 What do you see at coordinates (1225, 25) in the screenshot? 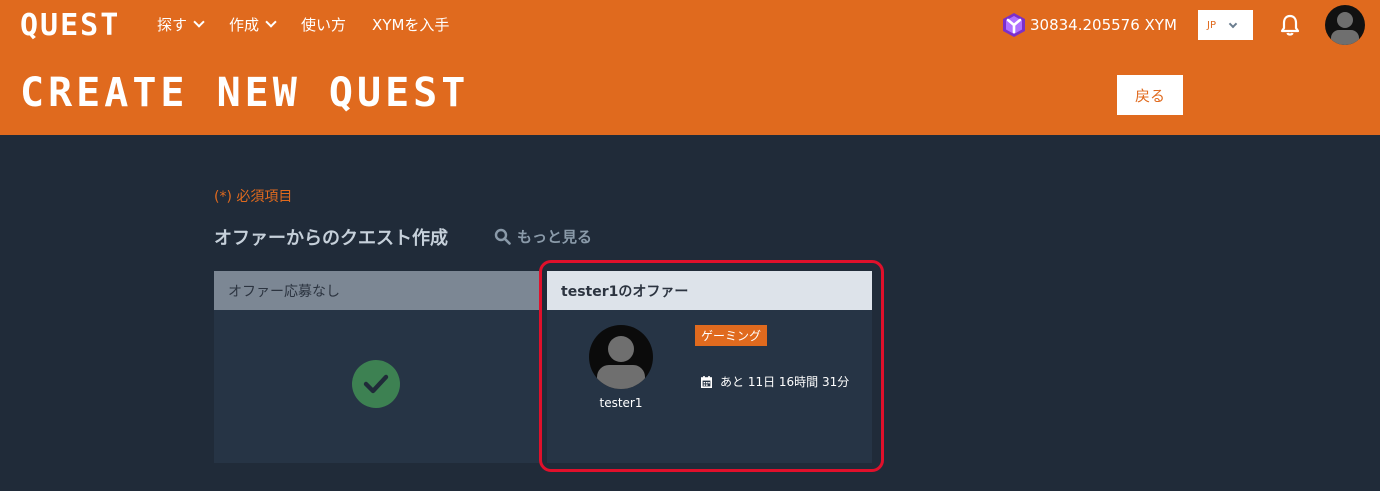
I see `language-select: JP` at bounding box center [1225, 25].